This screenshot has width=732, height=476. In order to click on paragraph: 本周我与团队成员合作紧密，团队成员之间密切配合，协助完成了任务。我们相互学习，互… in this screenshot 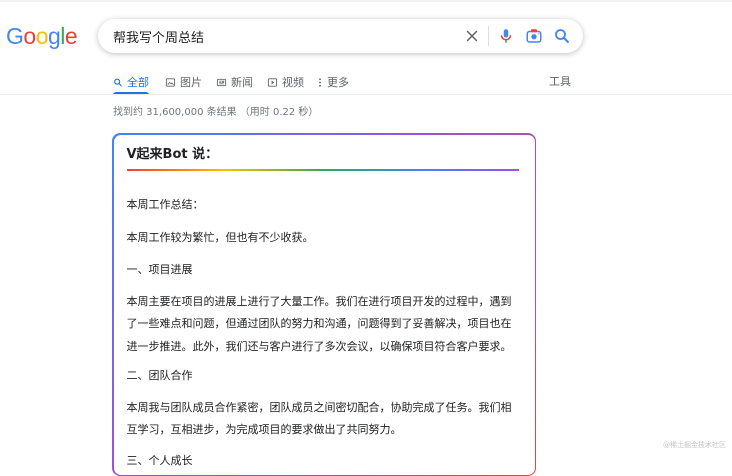, I will do `click(319, 418)`.